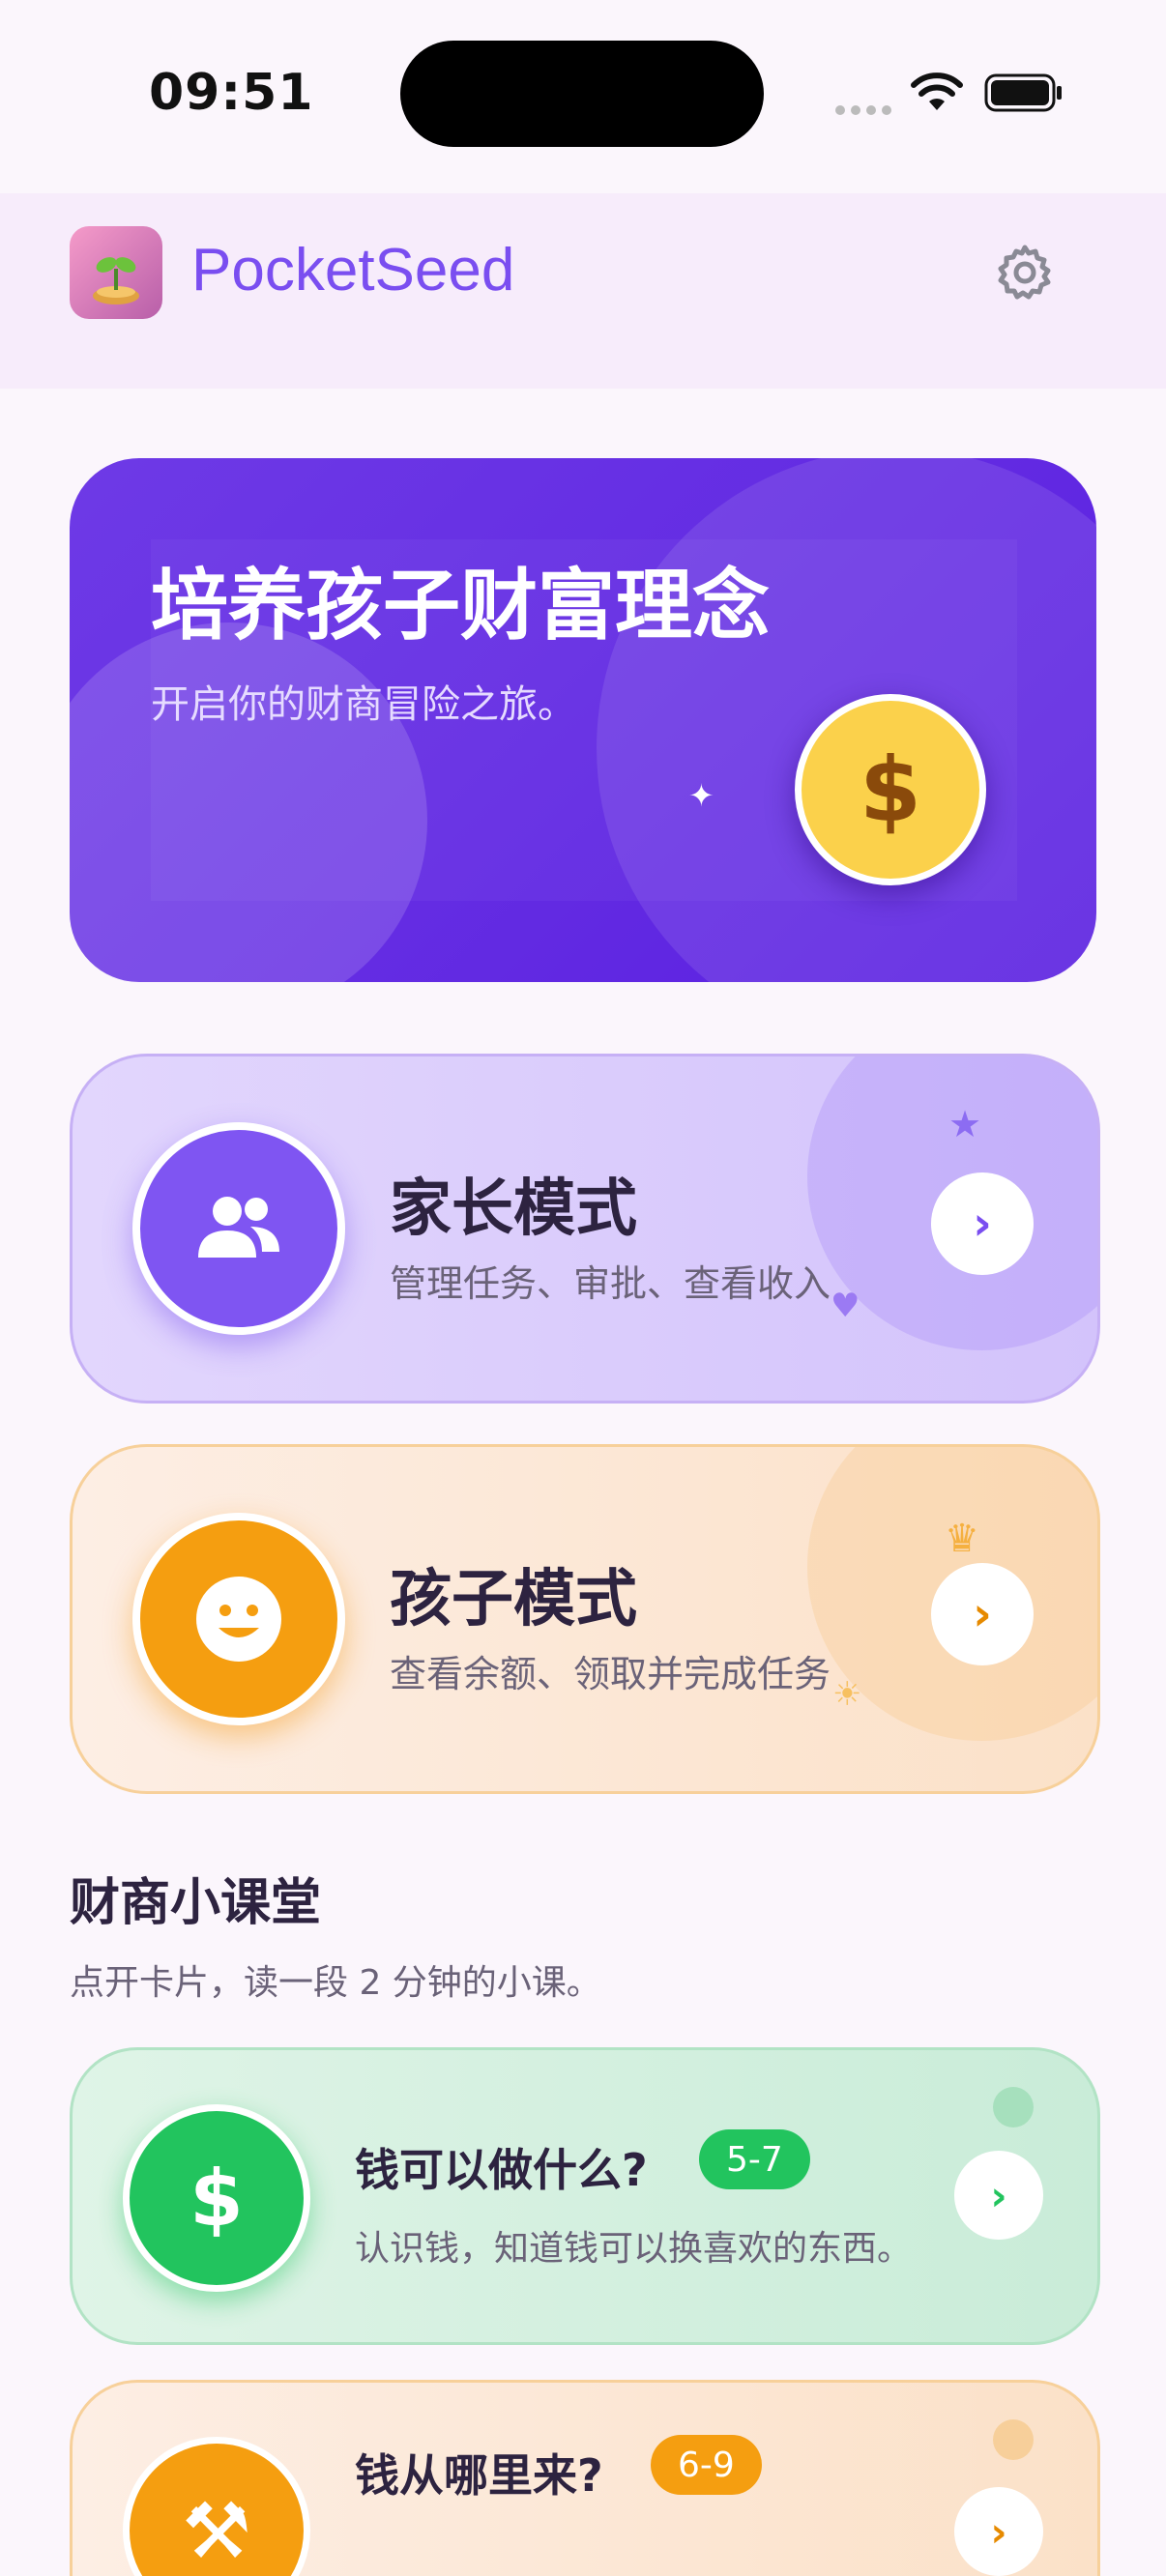 The width and height of the screenshot is (1166, 2576). Describe the element at coordinates (610, 1674) in the screenshot. I see `kid-mode-description: 查看余额、领取并完成任务` at that location.